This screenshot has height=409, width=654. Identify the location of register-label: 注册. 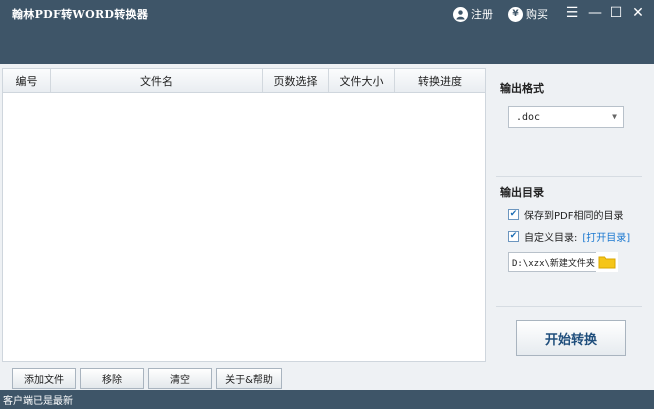
(482, 14).